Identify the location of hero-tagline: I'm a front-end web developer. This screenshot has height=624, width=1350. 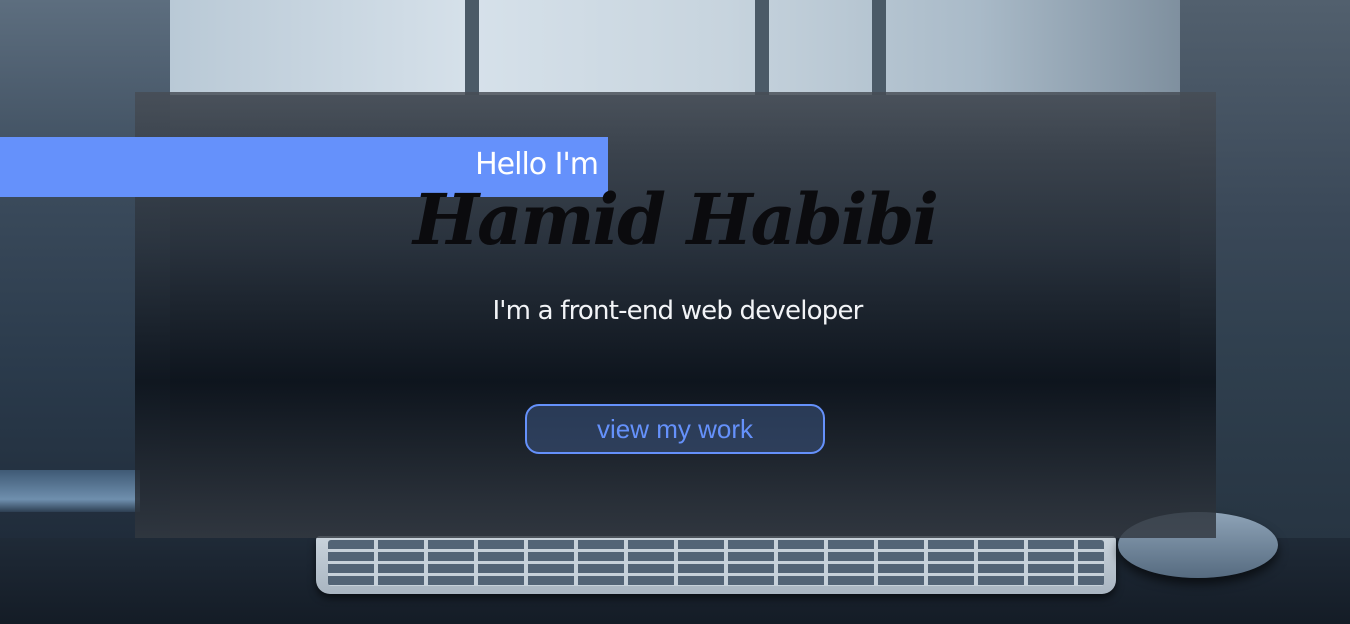
(677, 311).